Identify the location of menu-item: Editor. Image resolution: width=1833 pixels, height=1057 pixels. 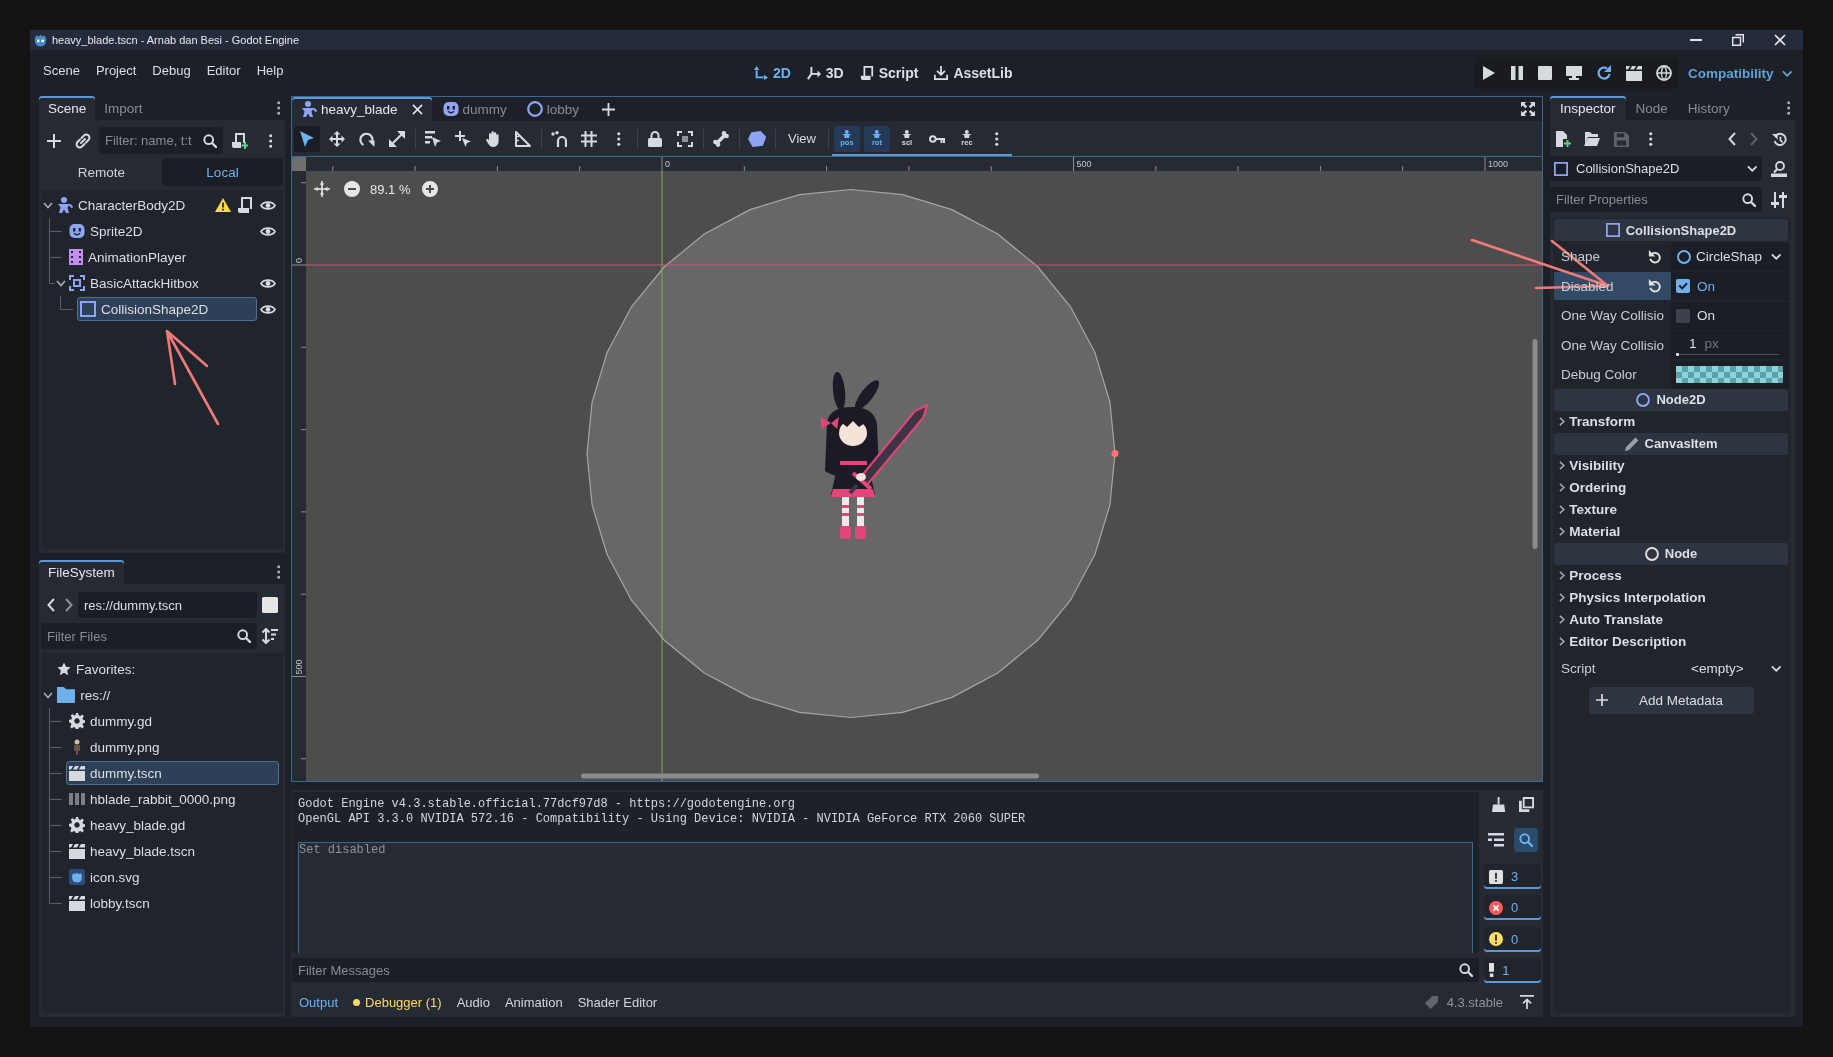
(223, 70).